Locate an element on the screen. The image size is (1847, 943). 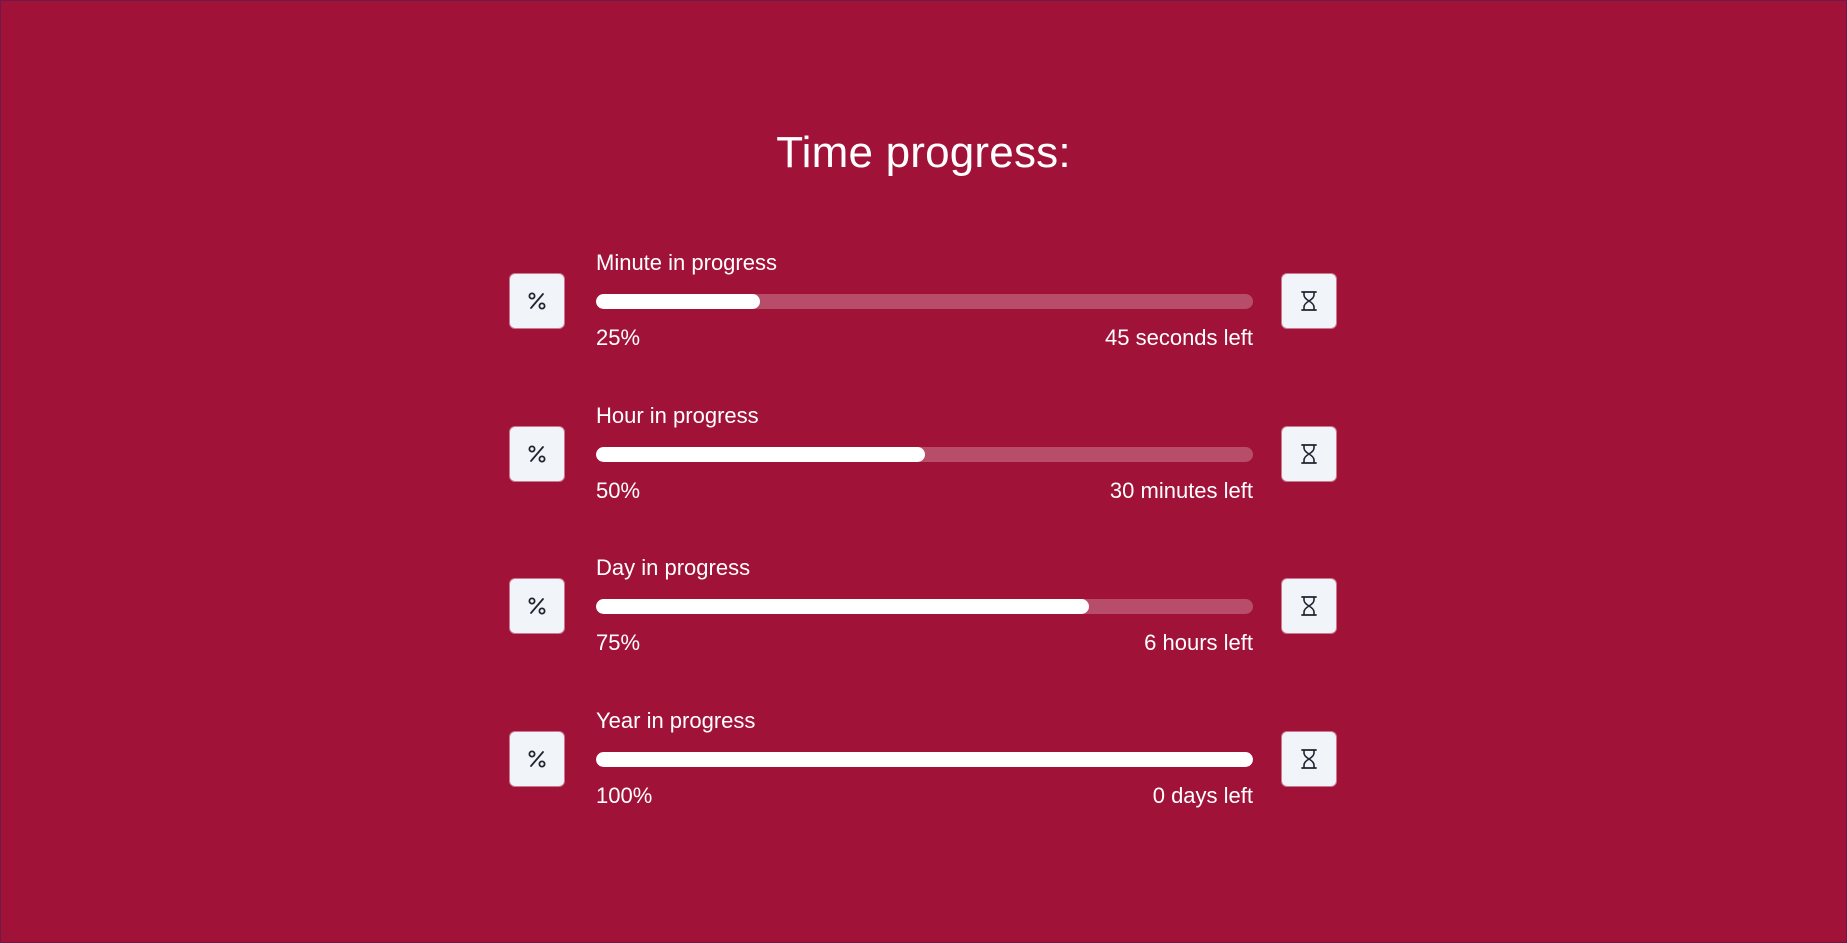
progress-row-day: Day in progress 75% 6 hours left is located at coordinates (924, 611).